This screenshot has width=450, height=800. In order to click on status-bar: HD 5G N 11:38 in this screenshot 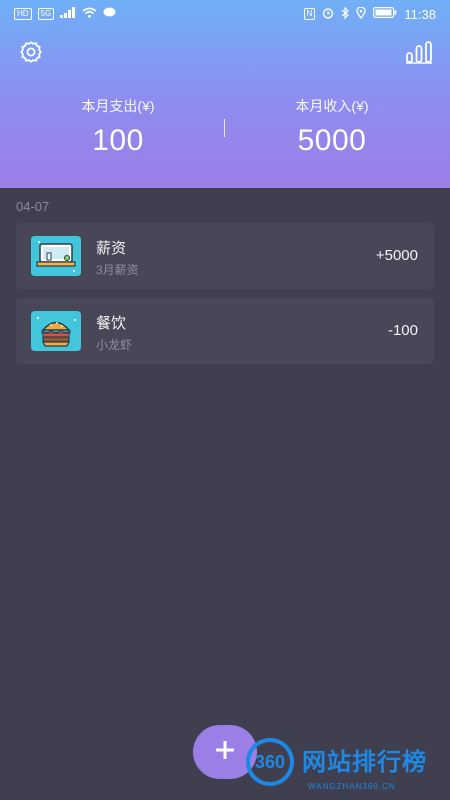, I will do `click(225, 14)`.